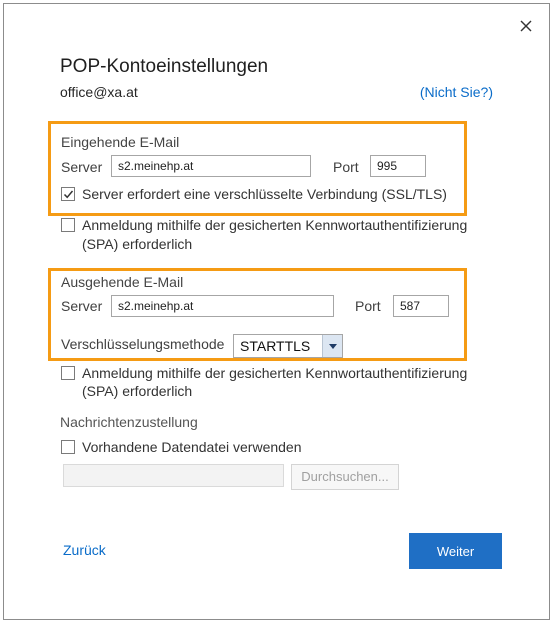 The height and width of the screenshot is (624, 555). Describe the element at coordinates (164, 66) in the screenshot. I see `dialog-title: POP-Kontoeinstellungen` at that location.